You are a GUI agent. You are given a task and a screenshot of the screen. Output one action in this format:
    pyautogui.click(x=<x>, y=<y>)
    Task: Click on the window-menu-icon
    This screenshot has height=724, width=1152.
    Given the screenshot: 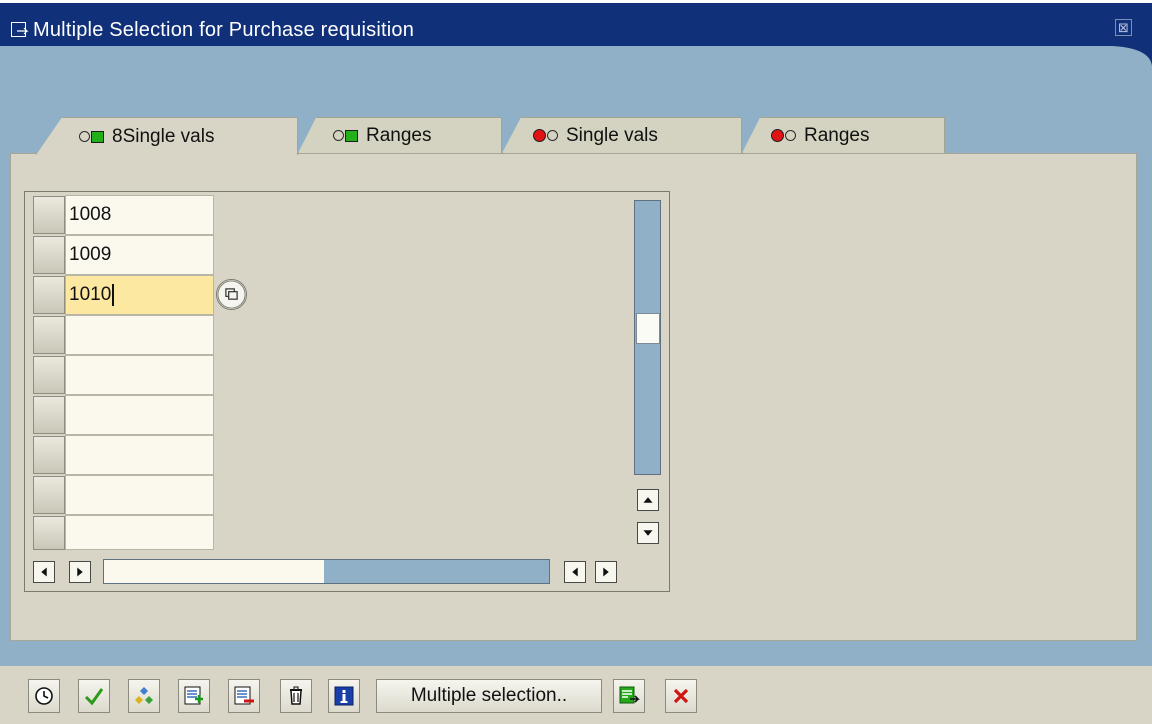 What is the action you would take?
    pyautogui.click(x=20, y=30)
    